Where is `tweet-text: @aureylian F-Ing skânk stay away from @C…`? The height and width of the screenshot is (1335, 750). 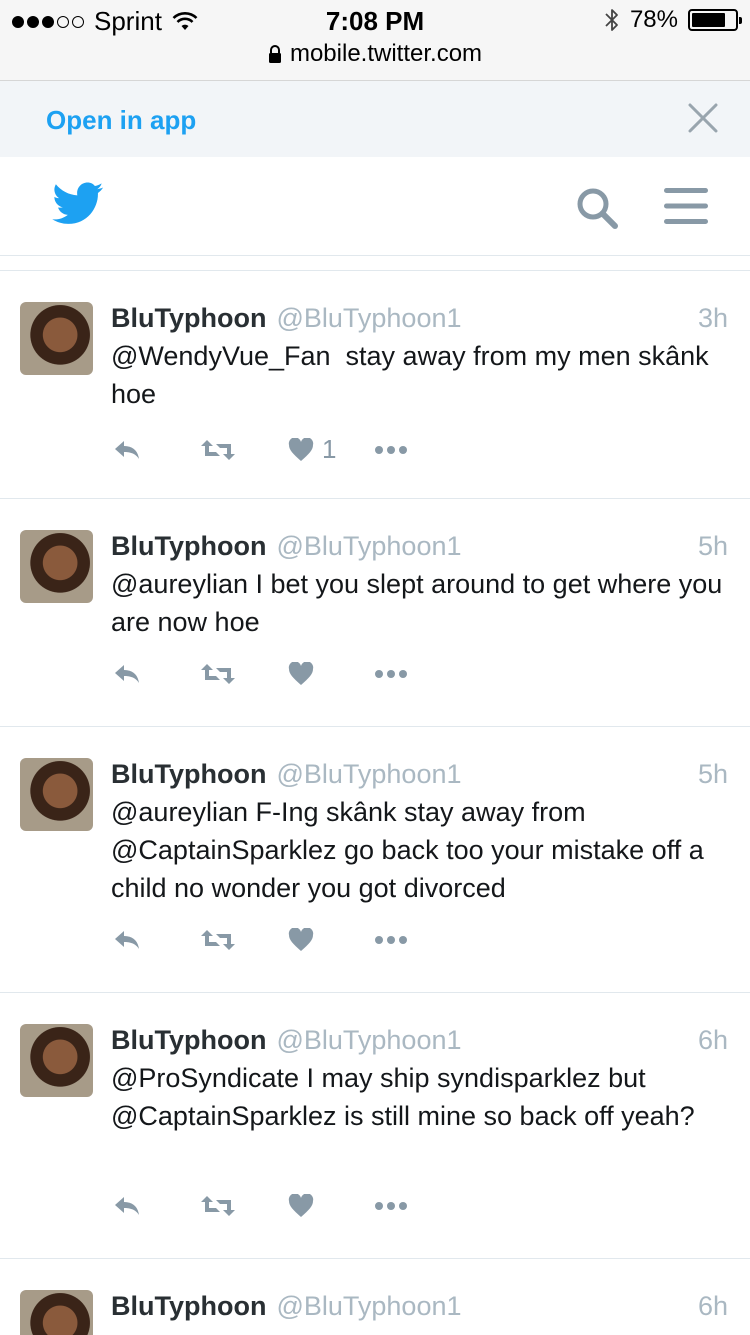
tweet-text: @aureylian F-Ing skânk stay away from @C… is located at coordinates (411, 850).